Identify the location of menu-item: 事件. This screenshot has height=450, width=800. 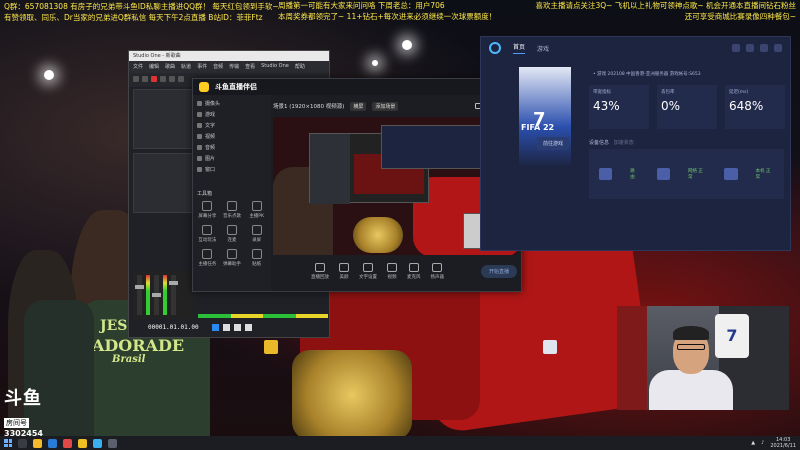
(202, 67).